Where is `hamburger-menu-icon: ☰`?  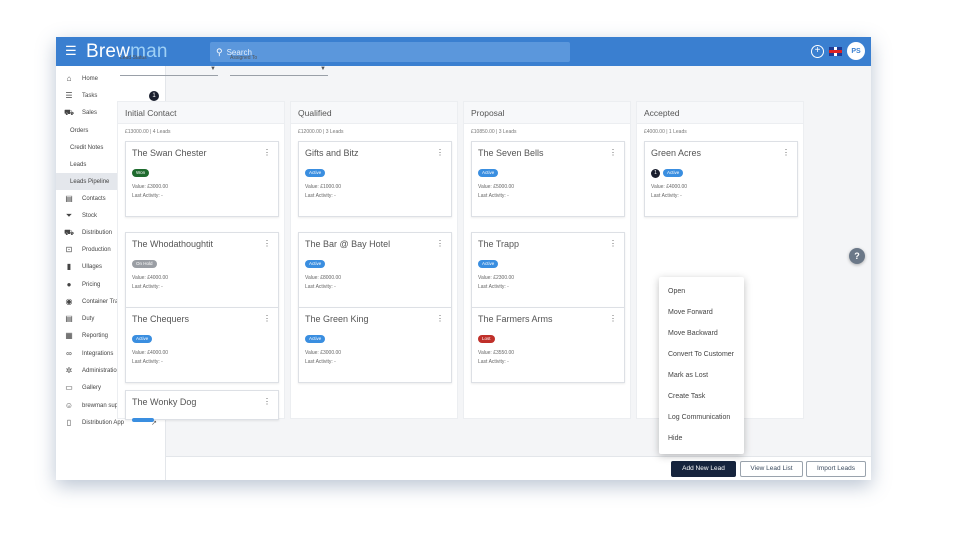
hamburger-menu-icon: ☰ is located at coordinates (71, 51).